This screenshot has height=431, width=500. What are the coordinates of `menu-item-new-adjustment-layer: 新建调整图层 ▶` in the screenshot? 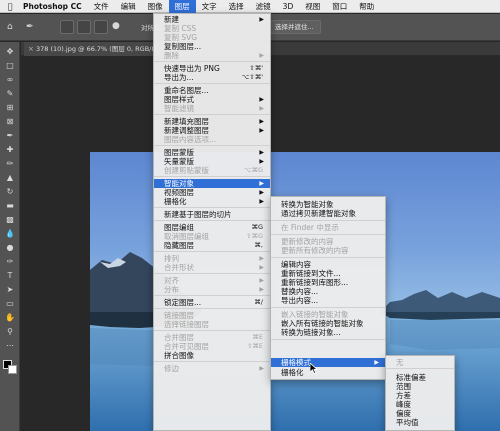 It's located at (212, 130).